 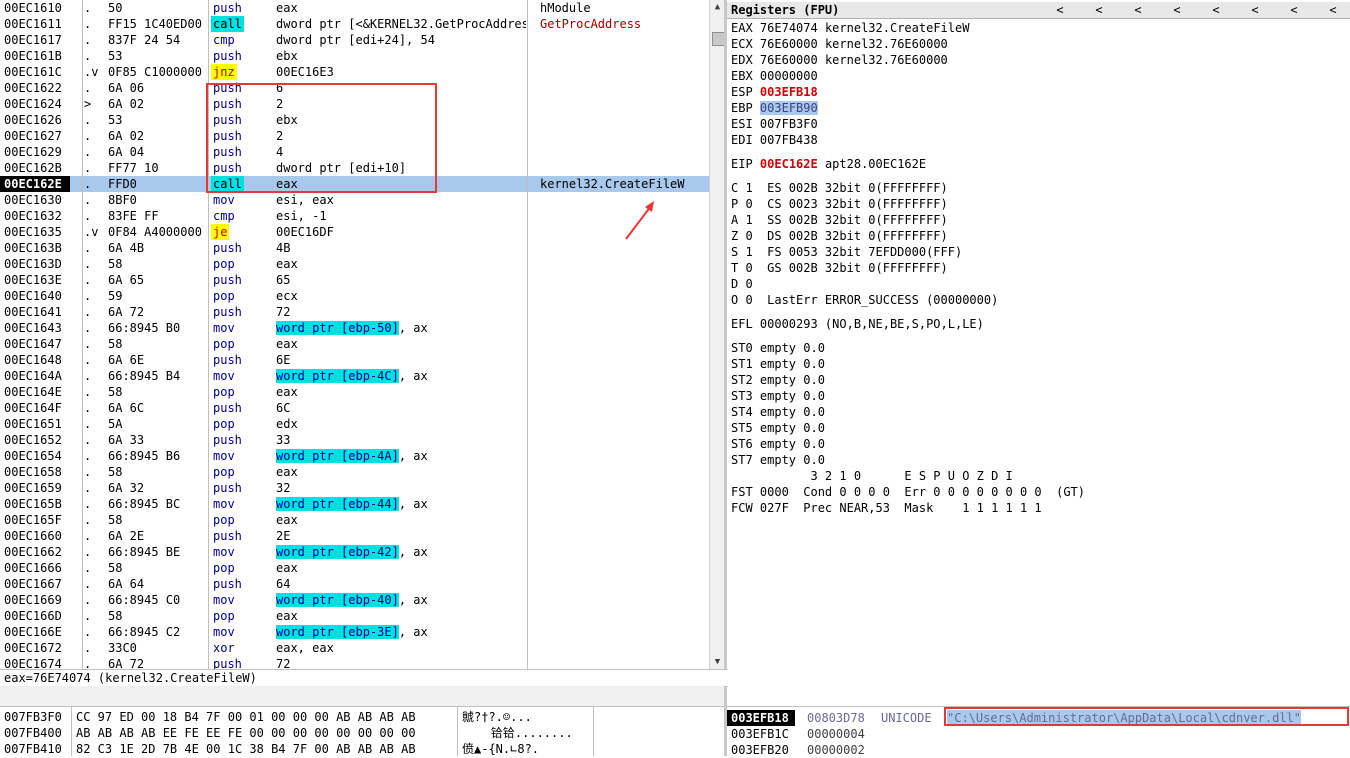 I want to click on register-line: EBP 003EFB90, so click(x=778, y=108).